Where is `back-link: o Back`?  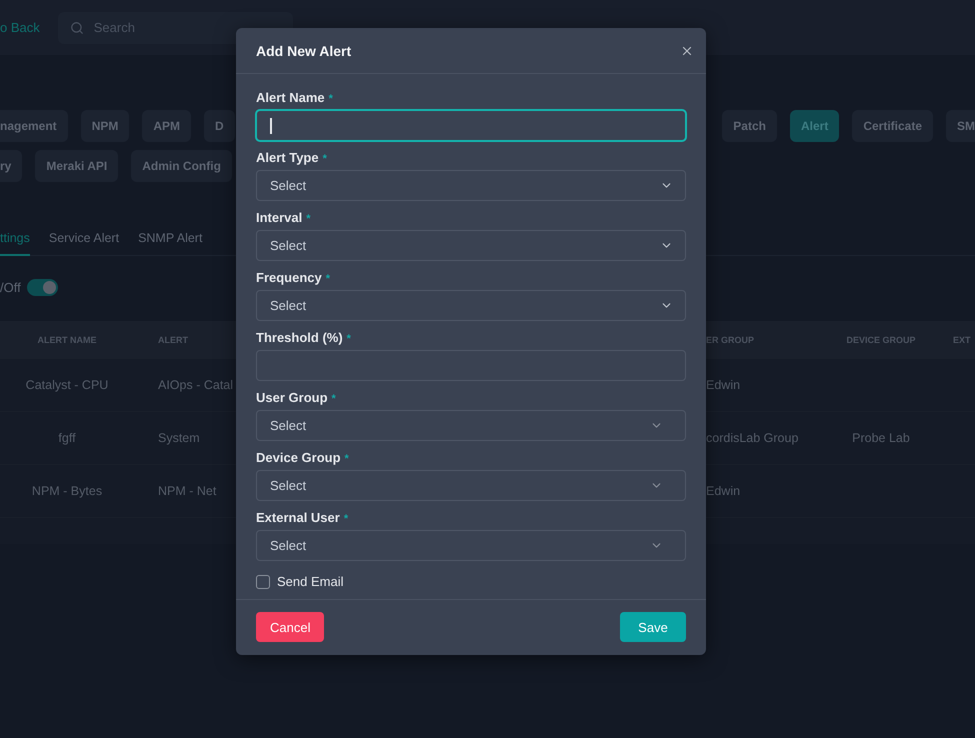 back-link: o Back is located at coordinates (20, 27).